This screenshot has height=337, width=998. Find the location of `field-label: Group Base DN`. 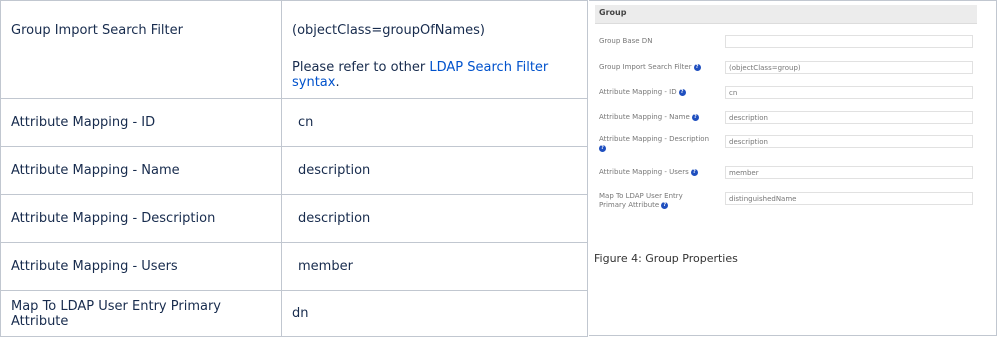

field-label: Group Base DN is located at coordinates (626, 41).